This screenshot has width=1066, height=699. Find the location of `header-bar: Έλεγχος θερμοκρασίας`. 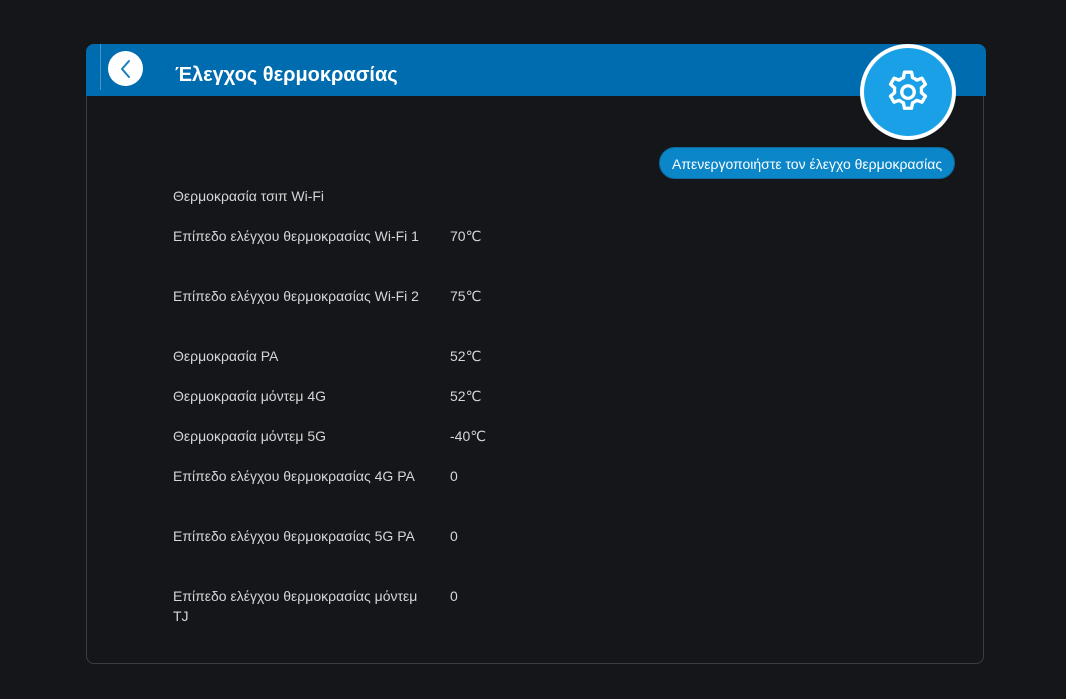

header-bar: Έλεγχος θερμοκρασίας is located at coordinates (536, 70).